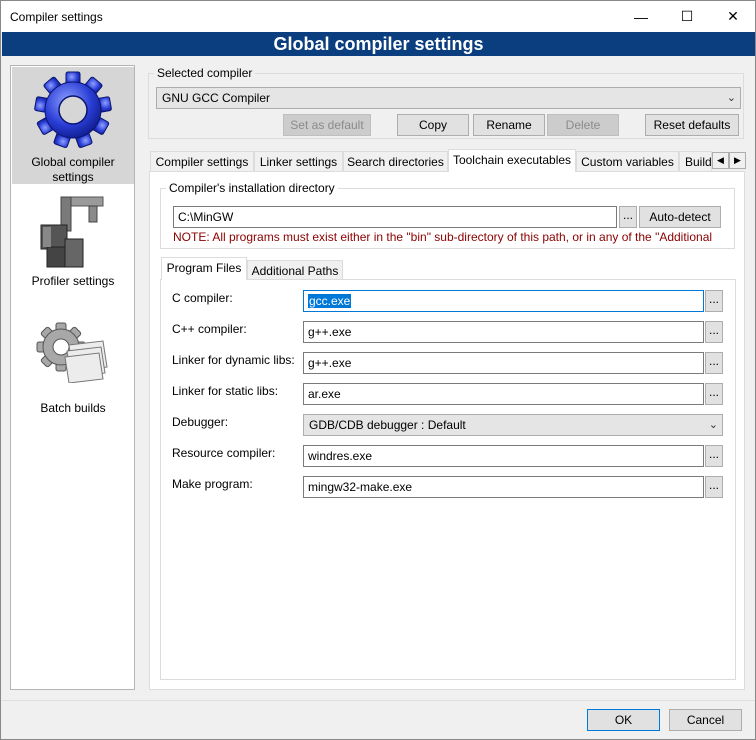  Describe the element at coordinates (73, 177) in the screenshot. I see `sidebar-item-label: settings` at that location.